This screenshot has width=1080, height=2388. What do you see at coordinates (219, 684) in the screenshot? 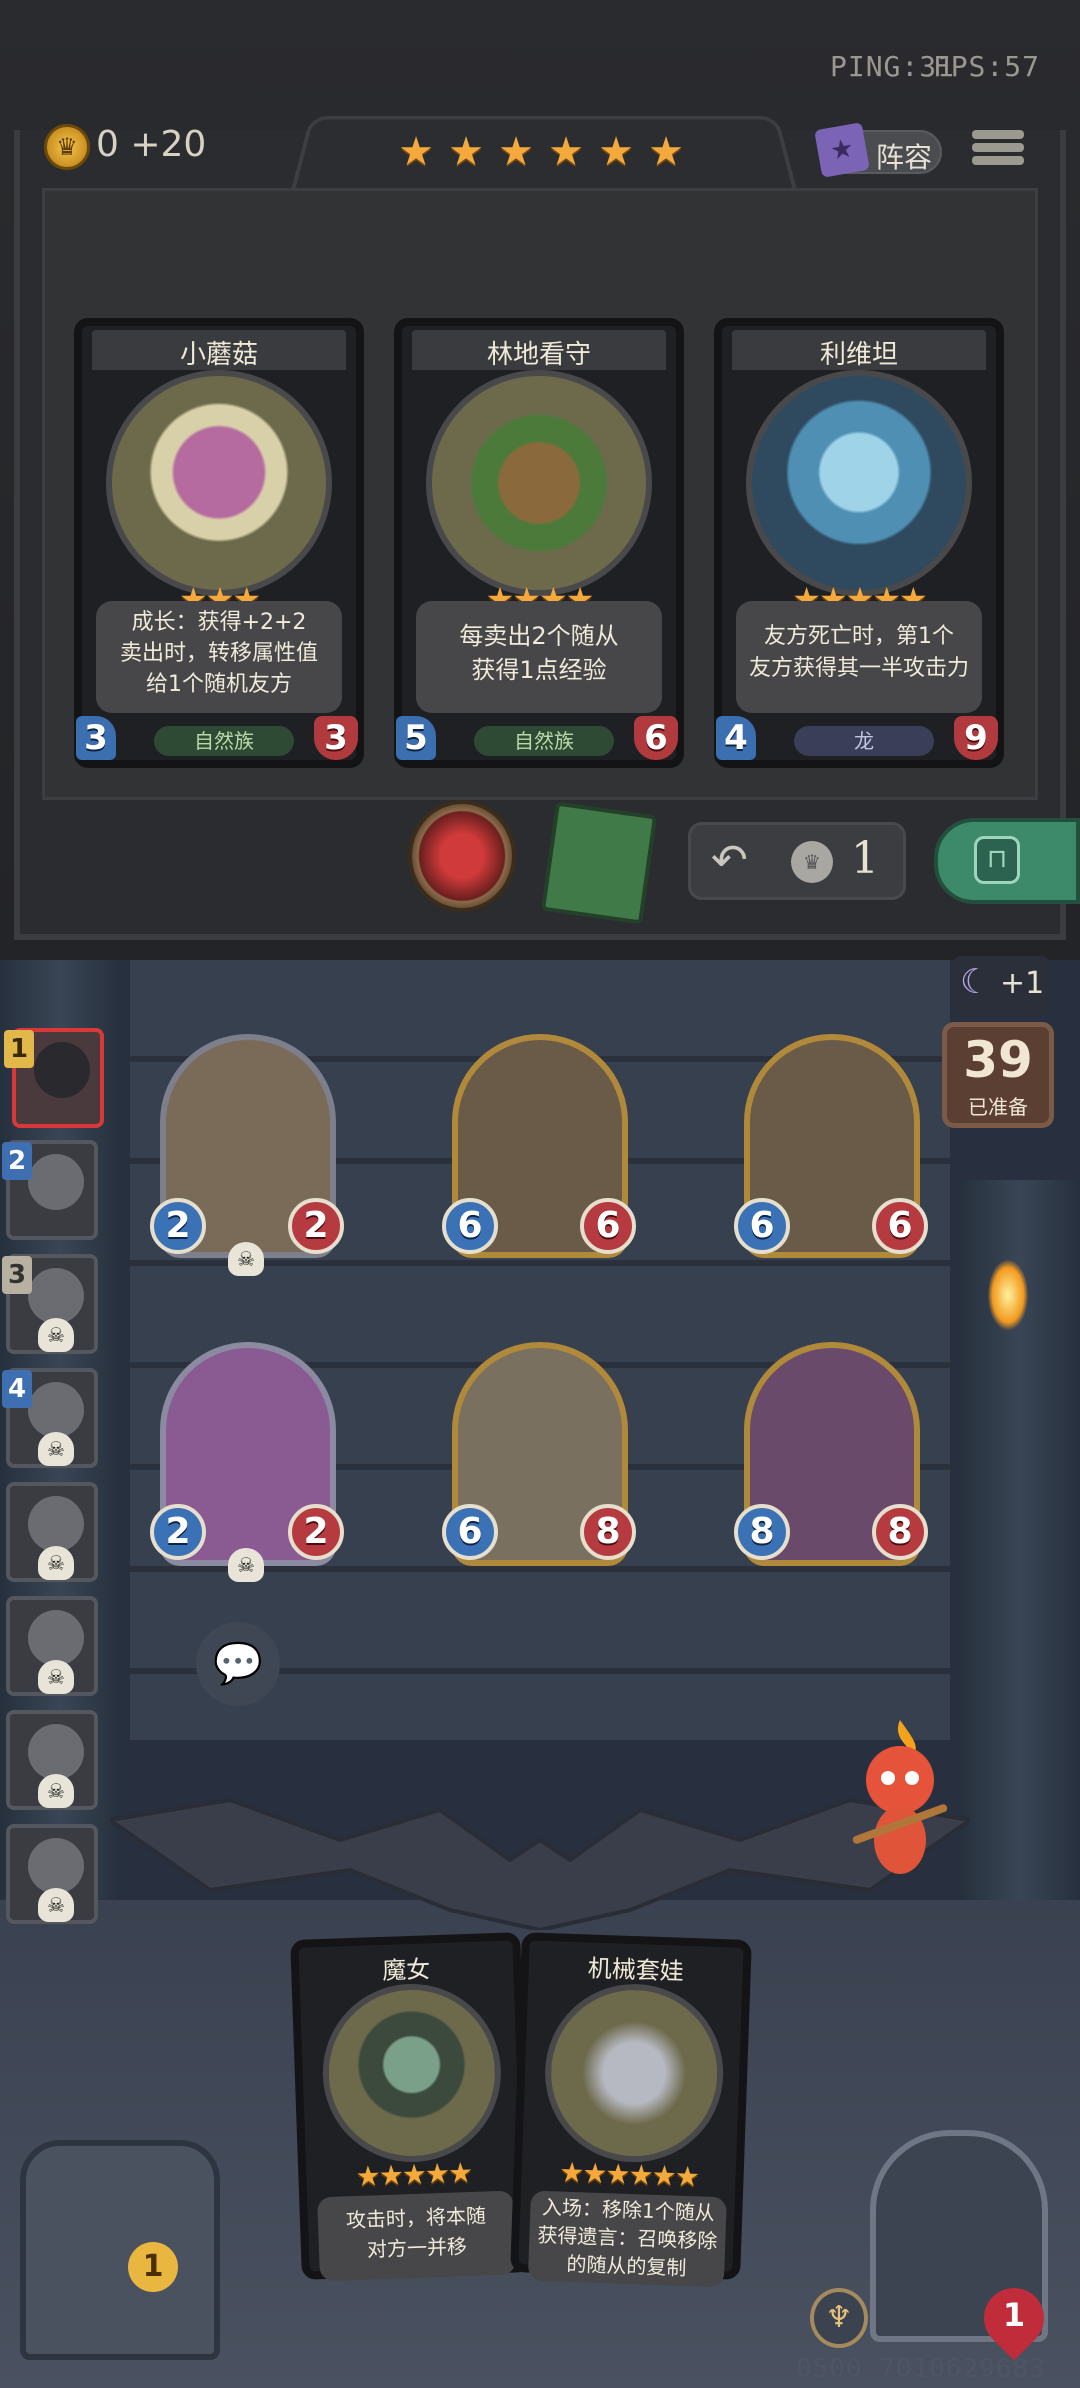
I see `card-desc-line: 给1个随机友方` at bounding box center [219, 684].